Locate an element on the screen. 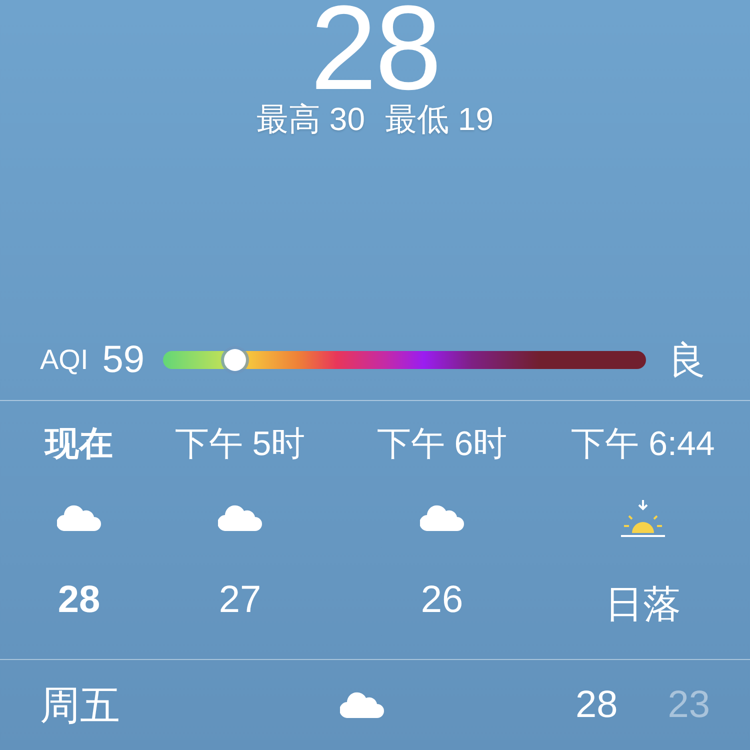 This screenshot has width=750, height=750. hour-temperature: 26 is located at coordinates (442, 600).